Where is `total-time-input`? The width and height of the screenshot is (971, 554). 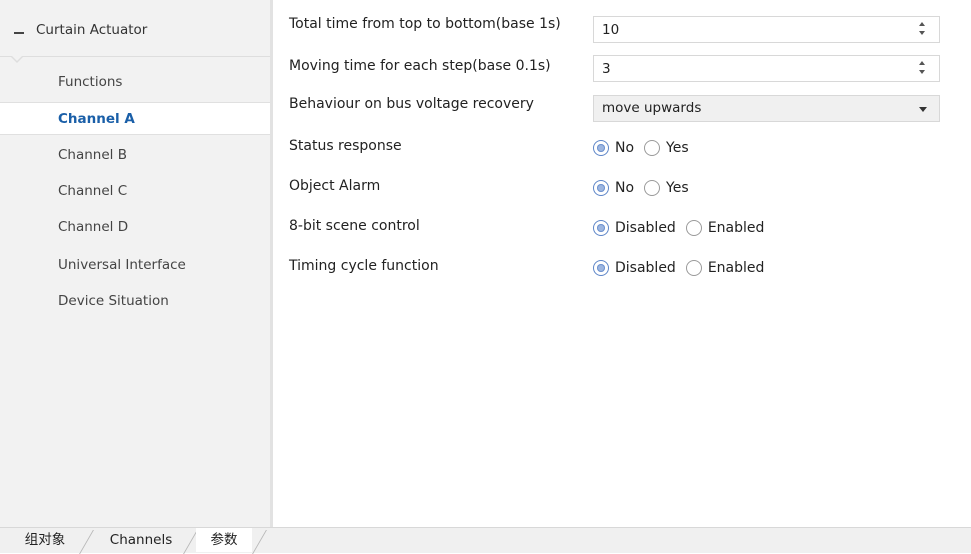
total-time-input is located at coordinates (752, 29).